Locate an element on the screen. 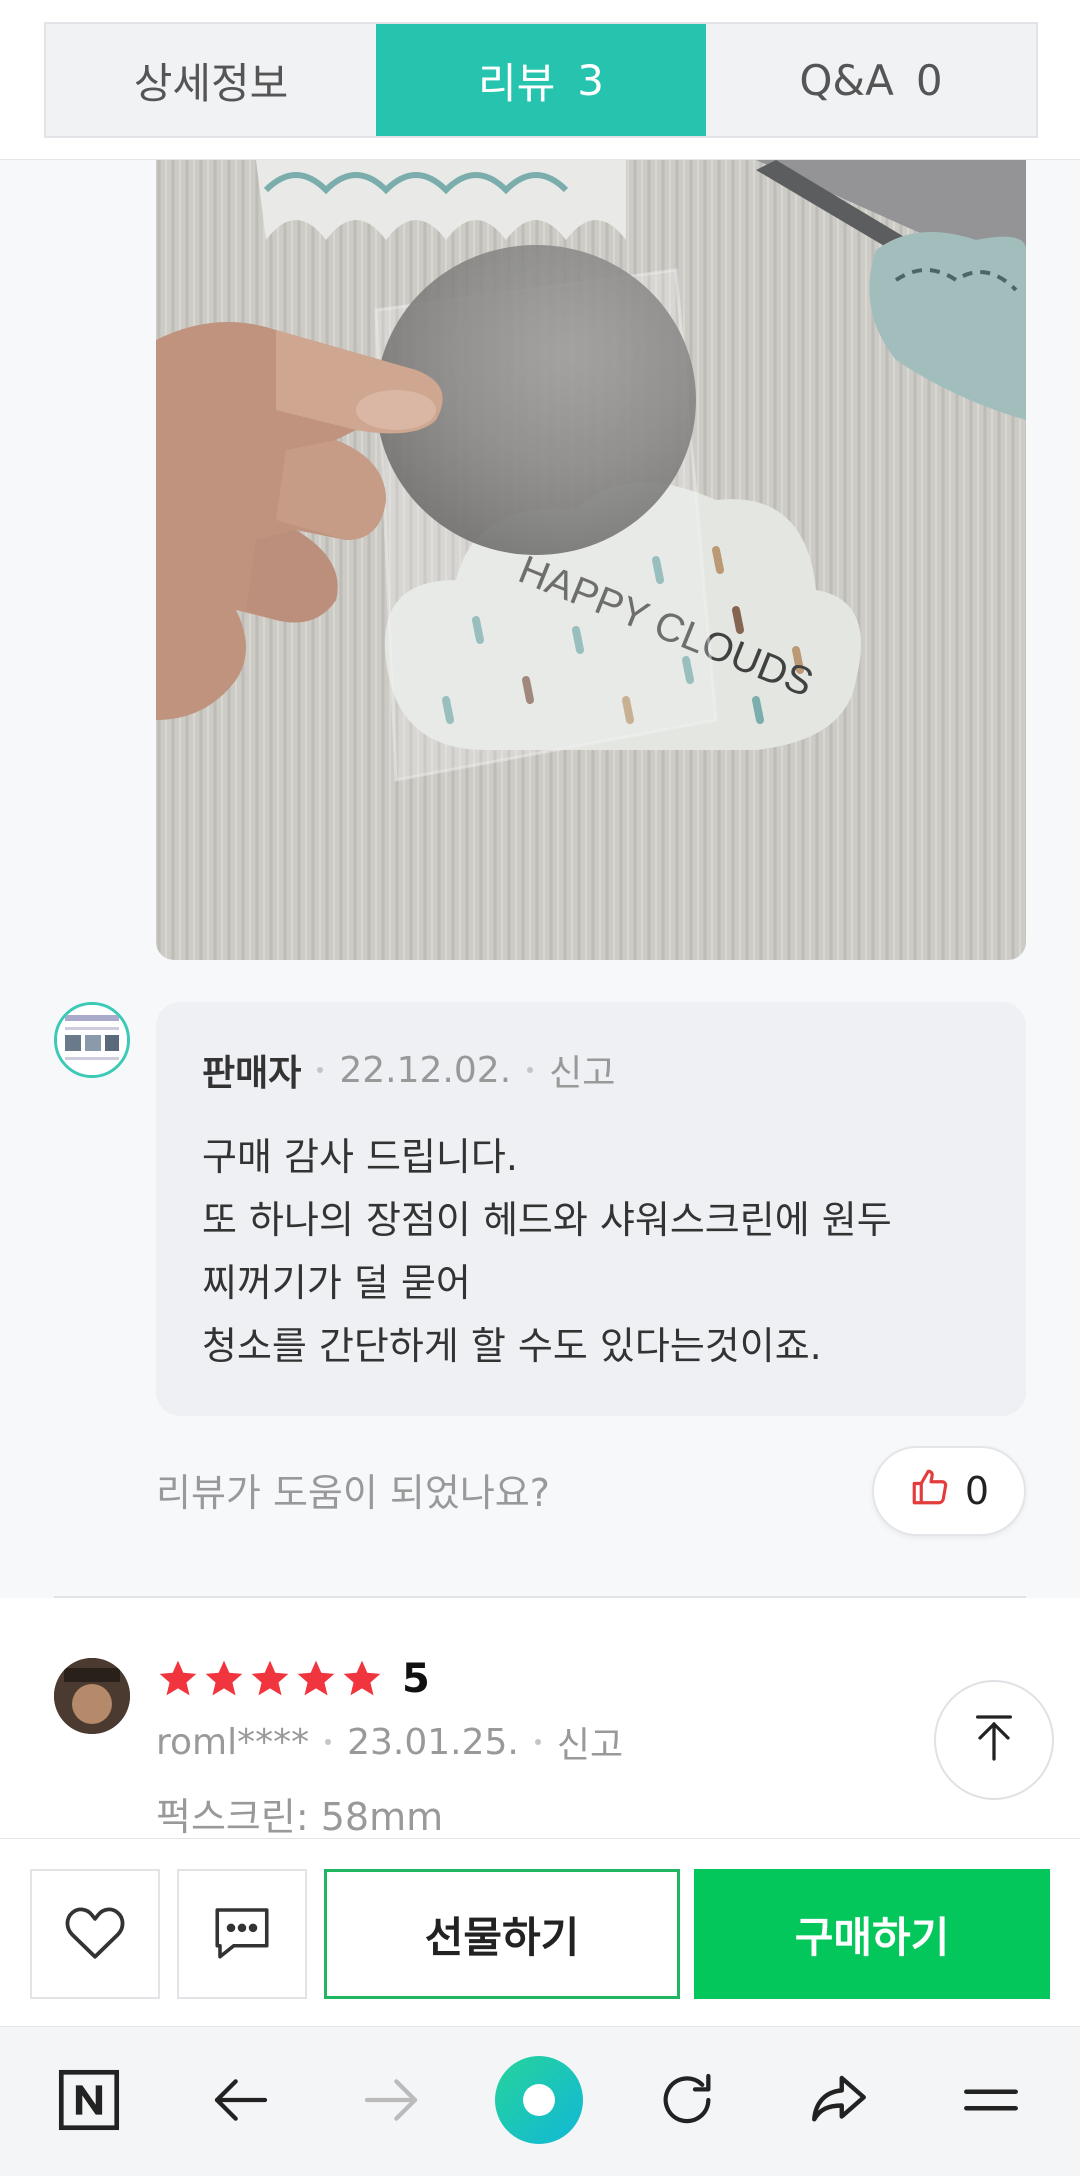 The image size is (1080, 2176). back-arrow-icon is located at coordinates (241, 2102).